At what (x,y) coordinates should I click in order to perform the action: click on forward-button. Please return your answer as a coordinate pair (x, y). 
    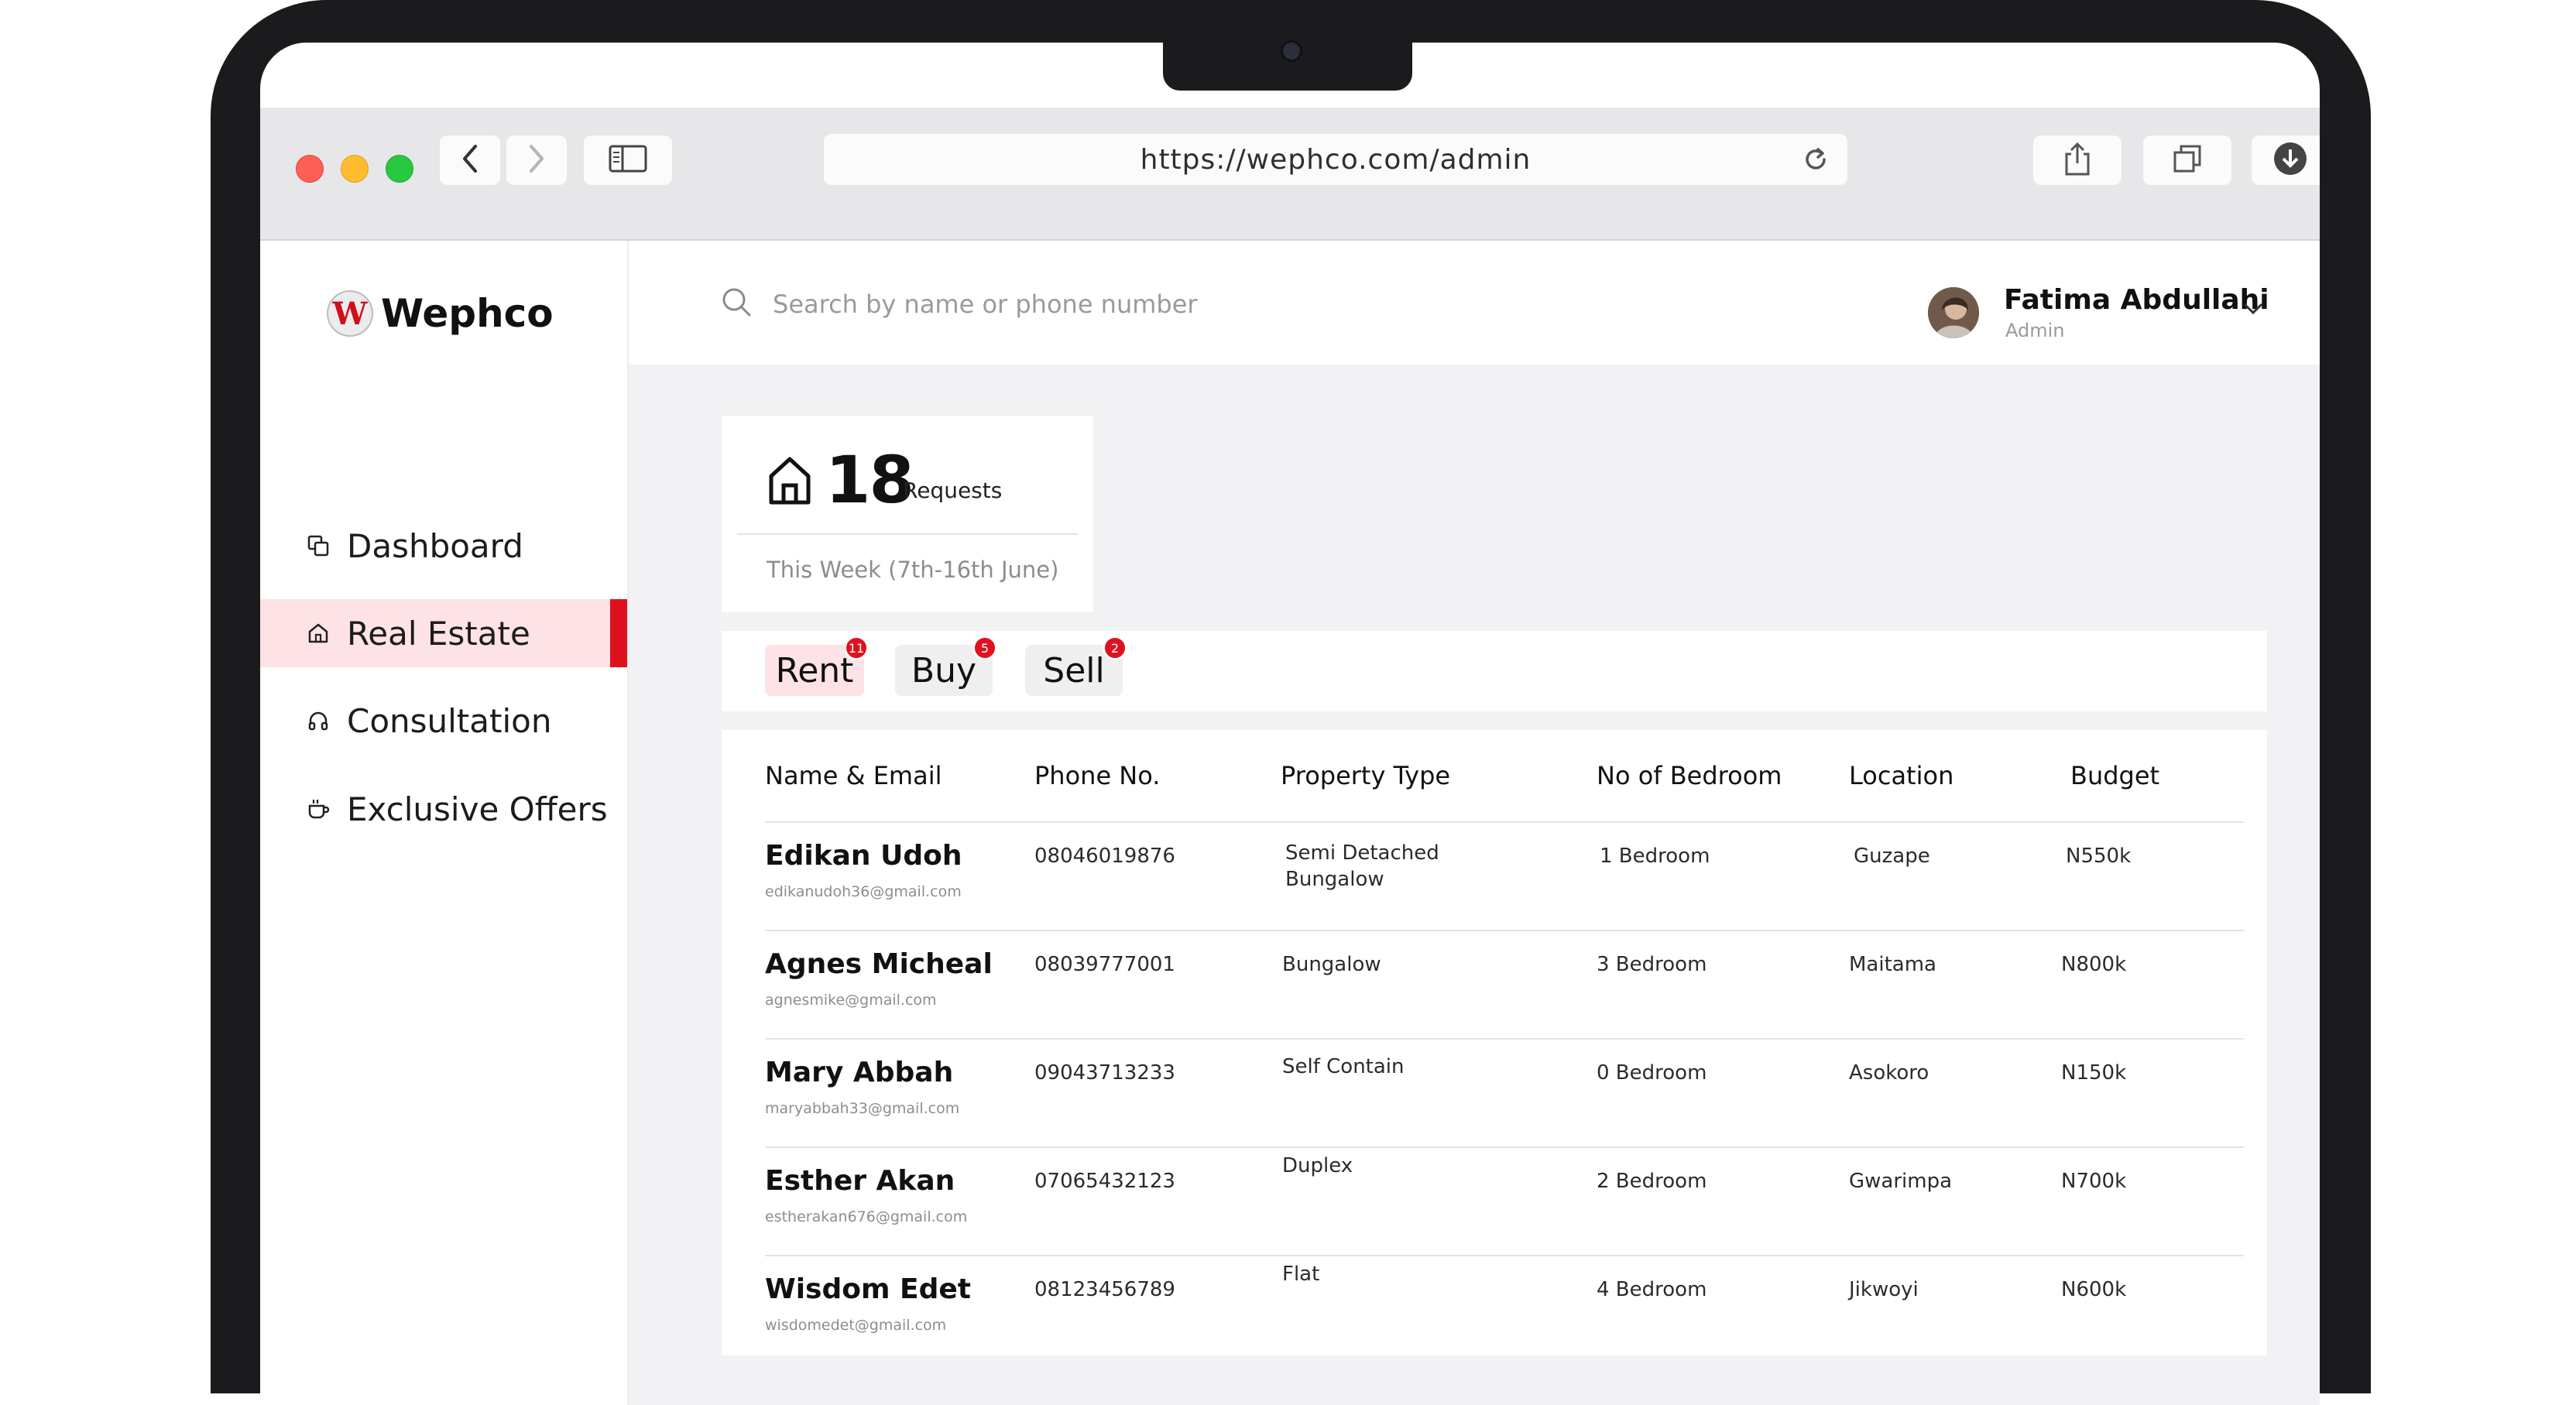
    Looking at the image, I should click on (536, 160).